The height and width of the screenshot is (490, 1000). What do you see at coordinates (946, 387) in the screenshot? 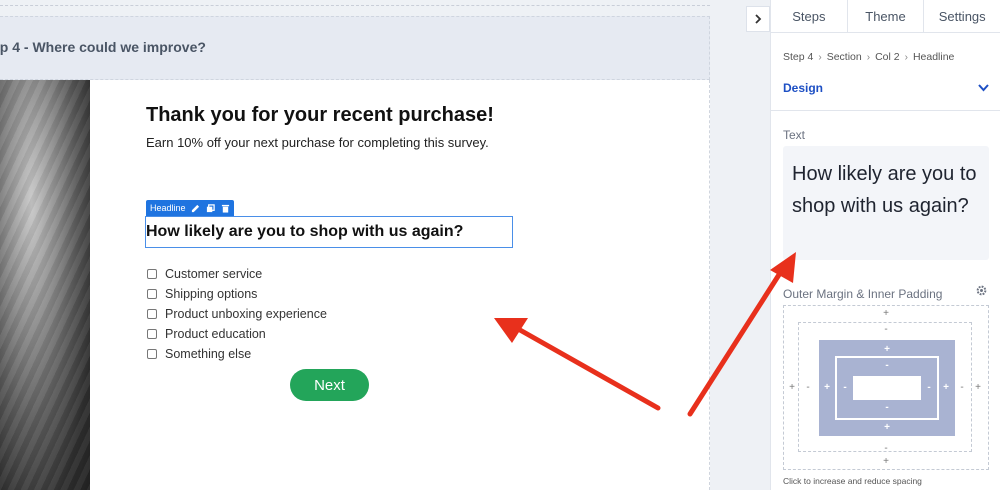
I see `padding-right-increase: +` at bounding box center [946, 387].